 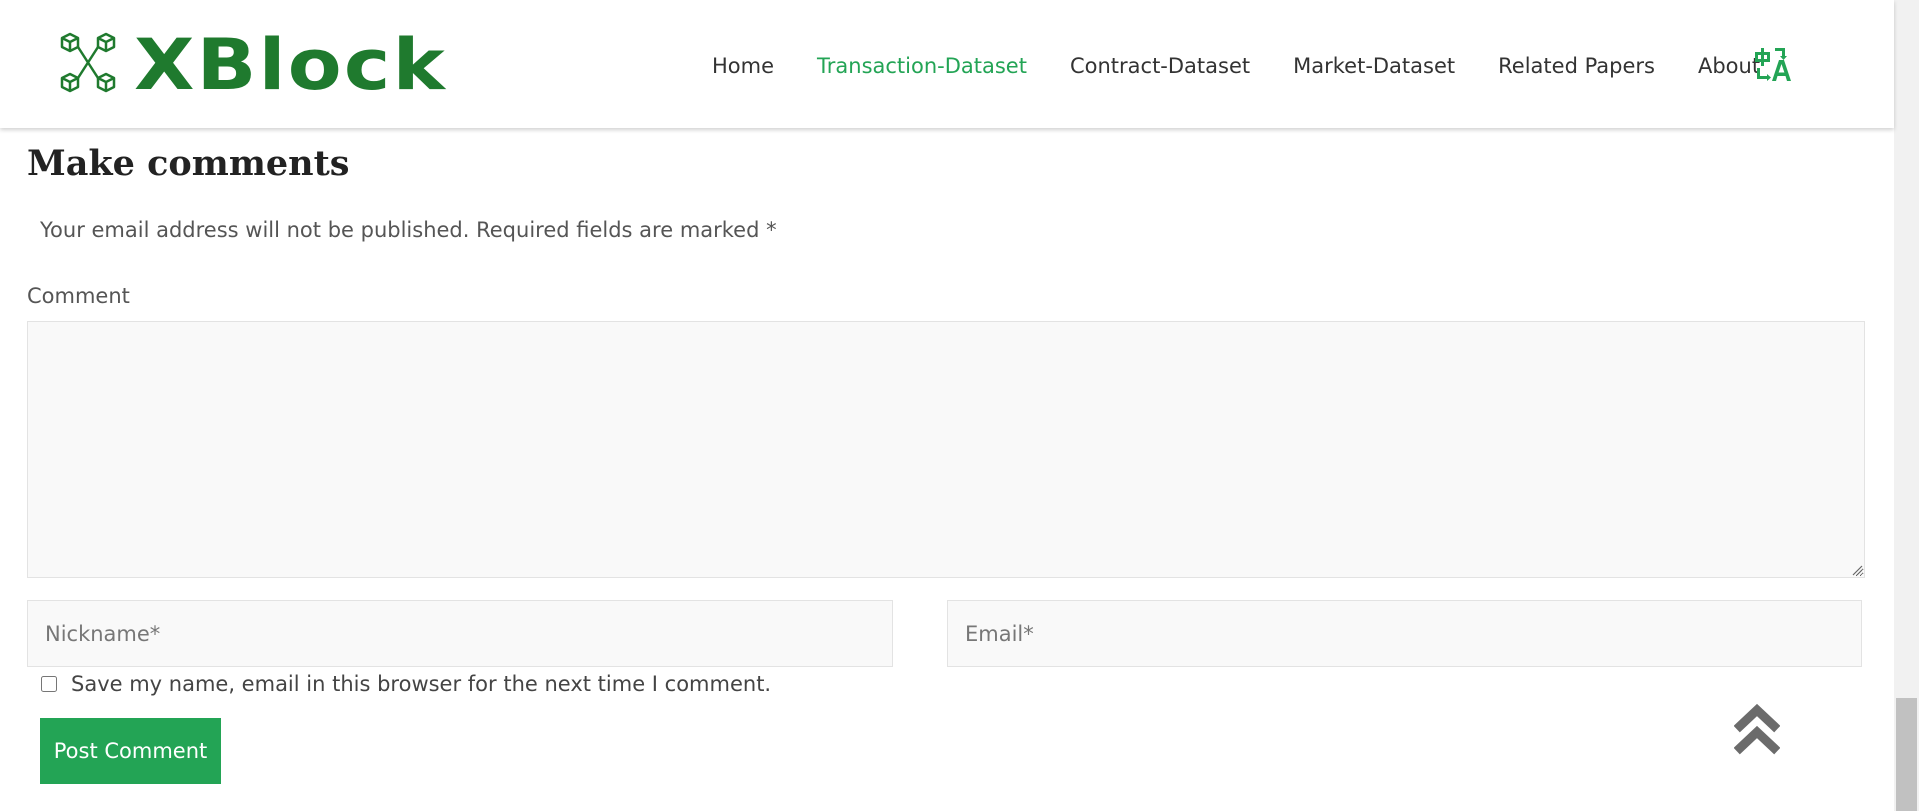 I want to click on blockchain-cubes-icon, so click(x=88, y=62).